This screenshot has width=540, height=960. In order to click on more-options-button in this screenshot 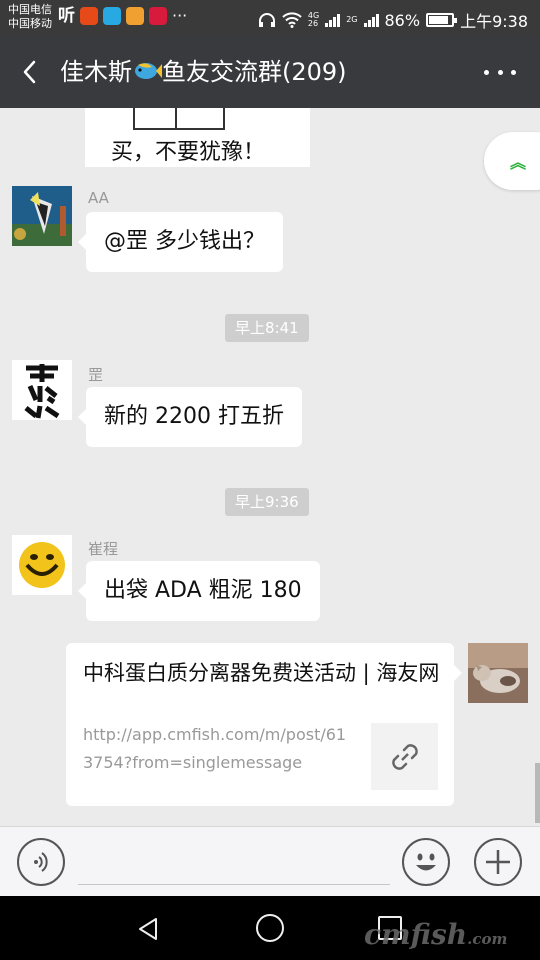, I will do `click(500, 72)`.